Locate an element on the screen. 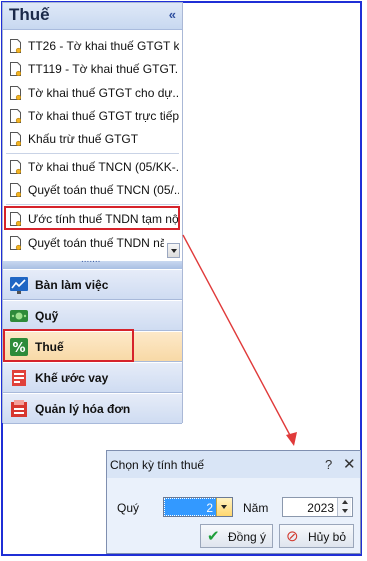 The height and width of the screenshot is (561, 367). check-icon: ✔ is located at coordinates (213, 536).